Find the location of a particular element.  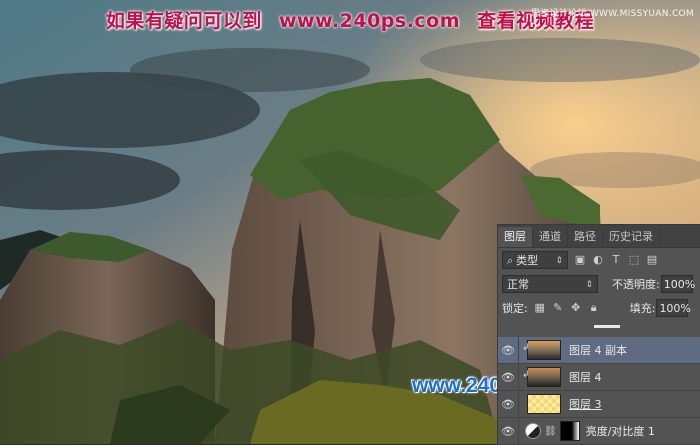

watermark-text-left: 如果有疑问可以到 is located at coordinates (183, 21).